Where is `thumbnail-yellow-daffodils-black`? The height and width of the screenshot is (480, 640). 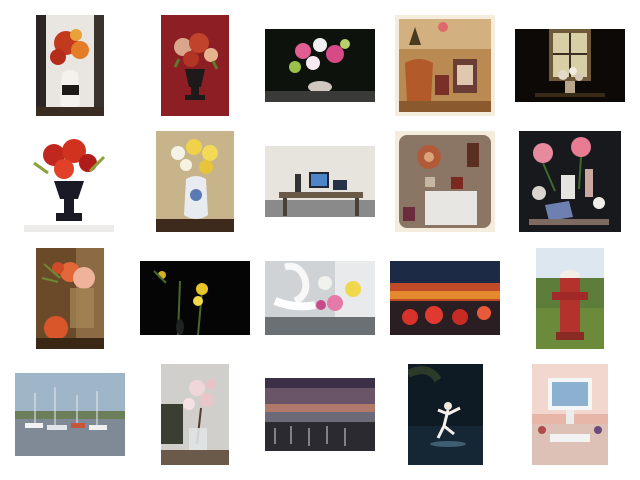 thumbnail-yellow-daffodils-black is located at coordinates (195, 298).